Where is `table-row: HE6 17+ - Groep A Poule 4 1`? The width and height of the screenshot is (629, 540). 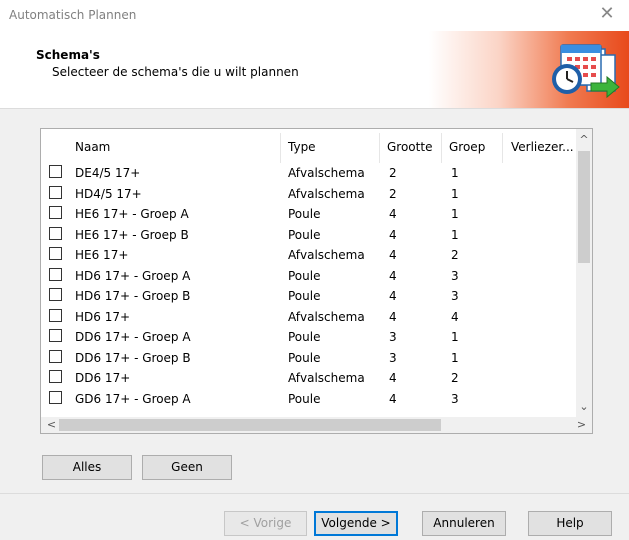 table-row: HE6 17+ - Groep A Poule 4 1 is located at coordinates (309, 214).